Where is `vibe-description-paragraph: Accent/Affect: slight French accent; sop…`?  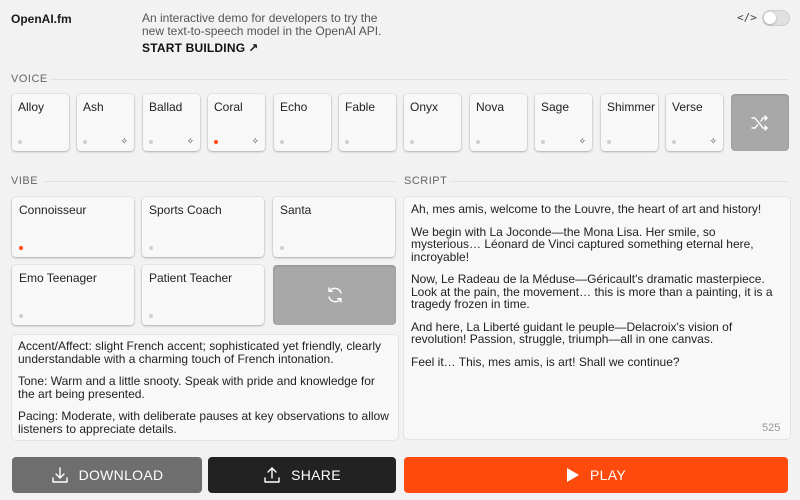
vibe-description-paragraph: Accent/Affect: slight French accent; sop… is located at coordinates (200, 352).